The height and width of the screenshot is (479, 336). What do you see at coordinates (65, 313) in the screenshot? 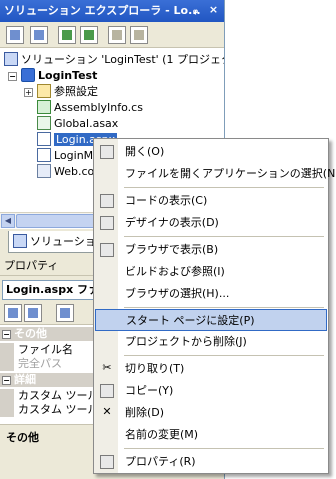
I see `property-pages-button` at bounding box center [65, 313].